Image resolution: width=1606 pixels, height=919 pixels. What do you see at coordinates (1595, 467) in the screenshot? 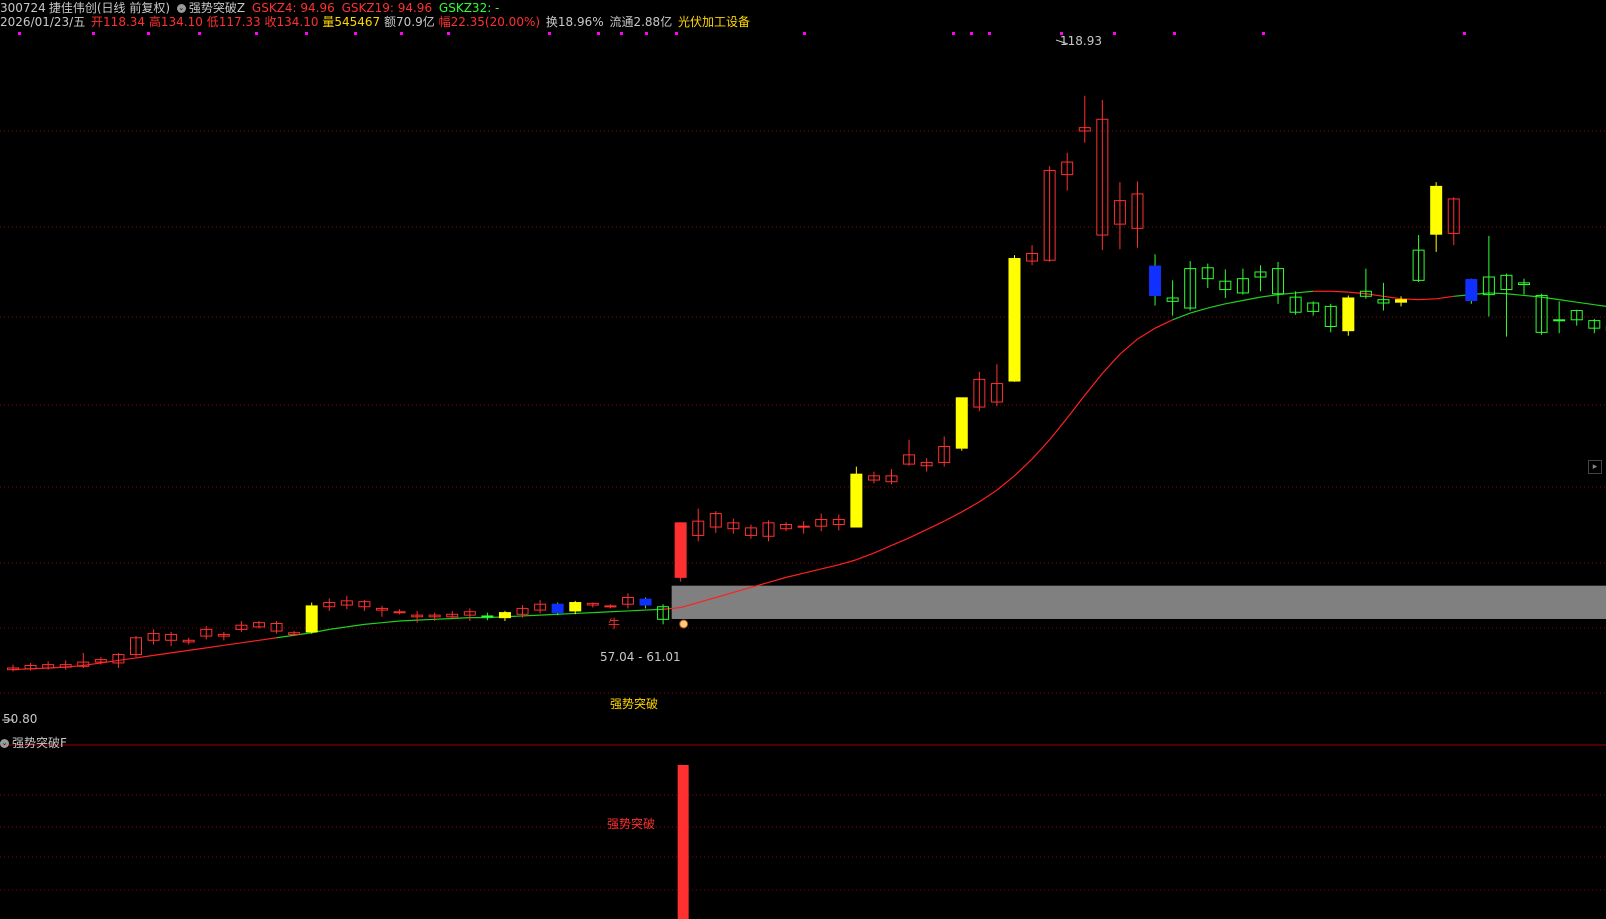
I see `arrow-right-icon: ▸` at bounding box center [1595, 467].